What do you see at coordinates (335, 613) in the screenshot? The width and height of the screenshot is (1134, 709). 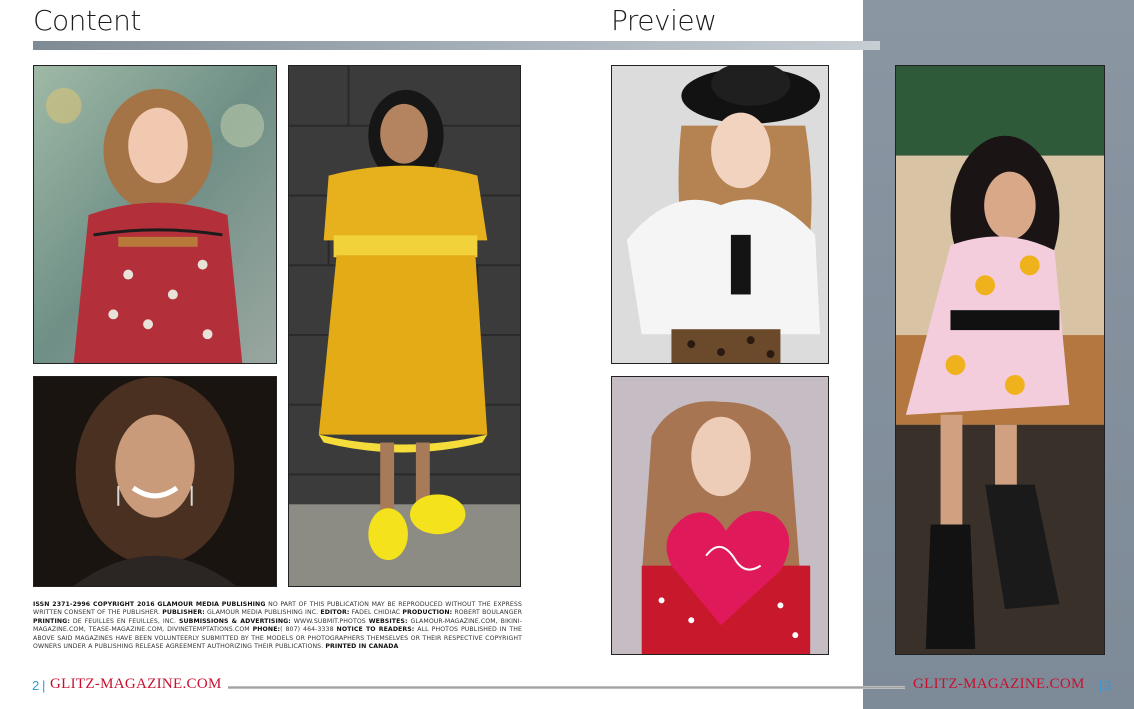 I see `legal-label: EDITOR:` at bounding box center [335, 613].